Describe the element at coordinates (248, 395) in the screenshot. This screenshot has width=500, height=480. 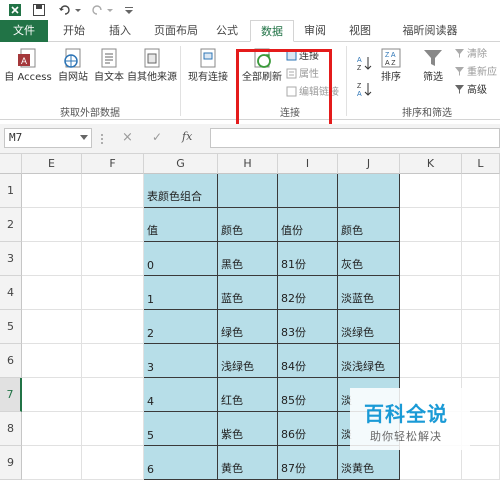
I see `cell-h7: 红色` at that location.